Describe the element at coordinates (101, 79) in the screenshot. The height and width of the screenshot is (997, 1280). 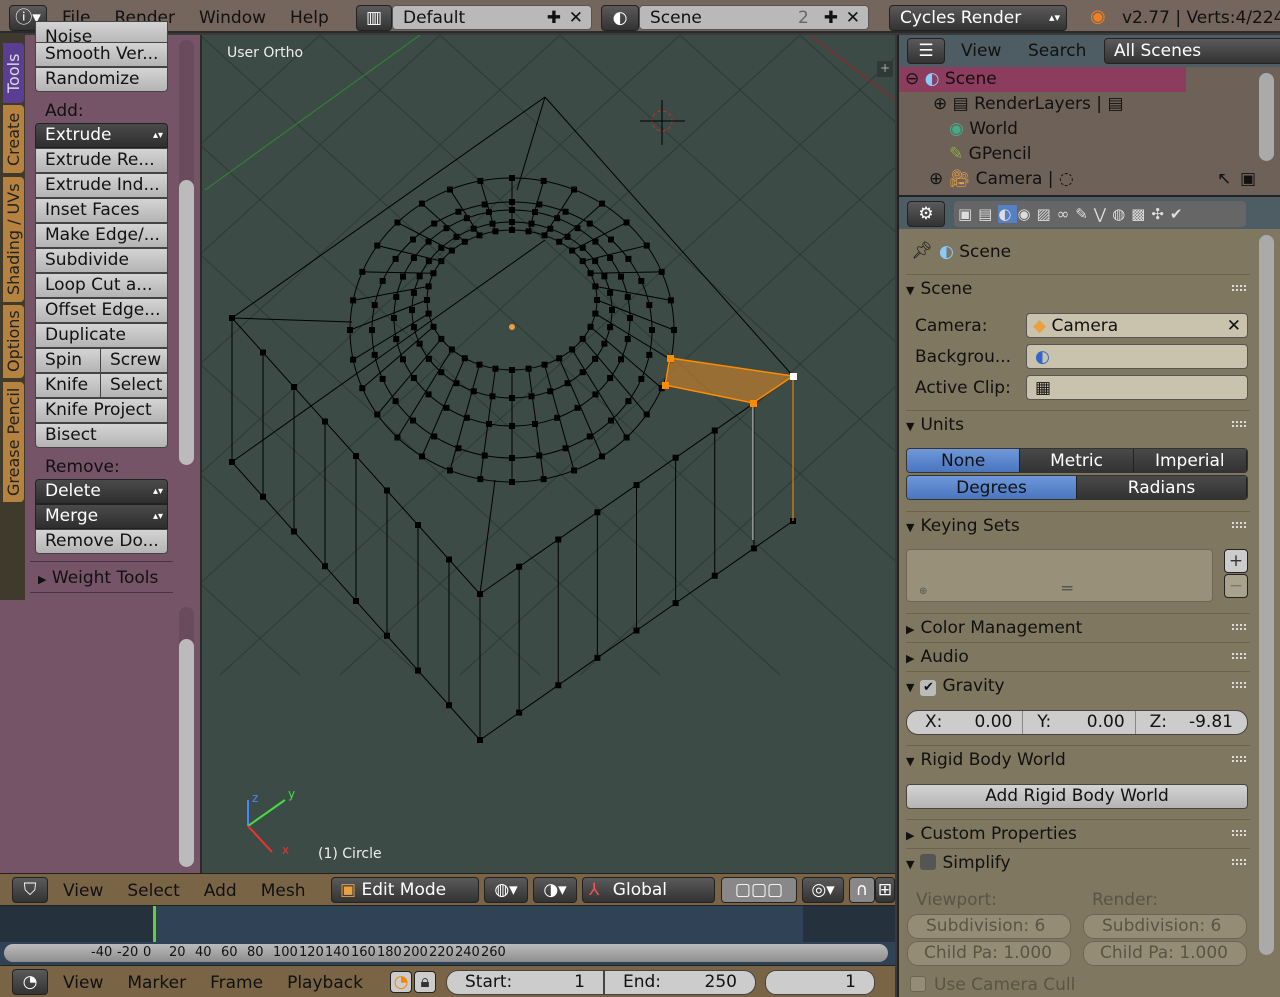
I see `tool-randomize: Randomize` at that location.